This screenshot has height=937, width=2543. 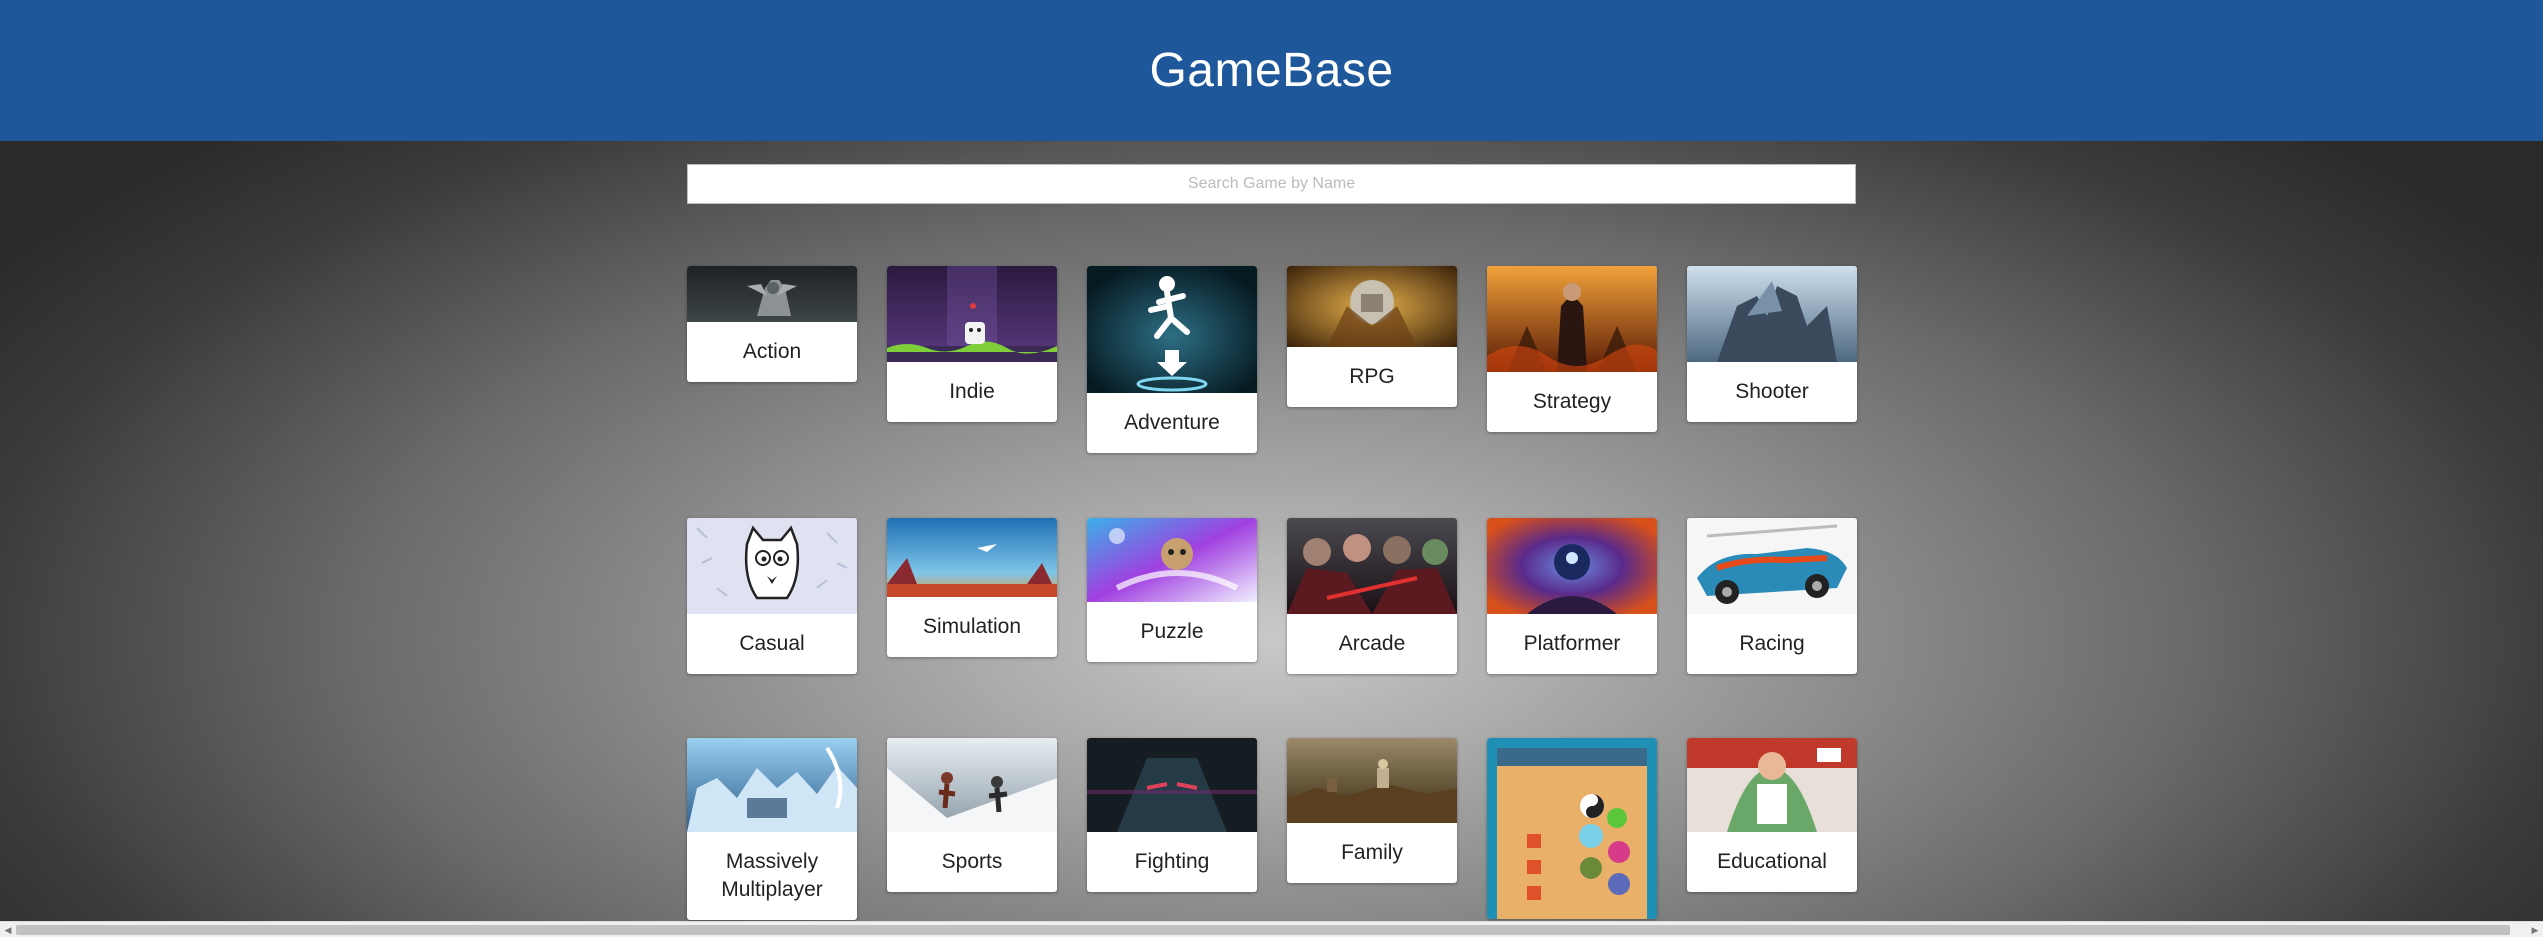 I want to click on horizontal-scrollbar: ◀ ▶, so click(x=1271, y=929).